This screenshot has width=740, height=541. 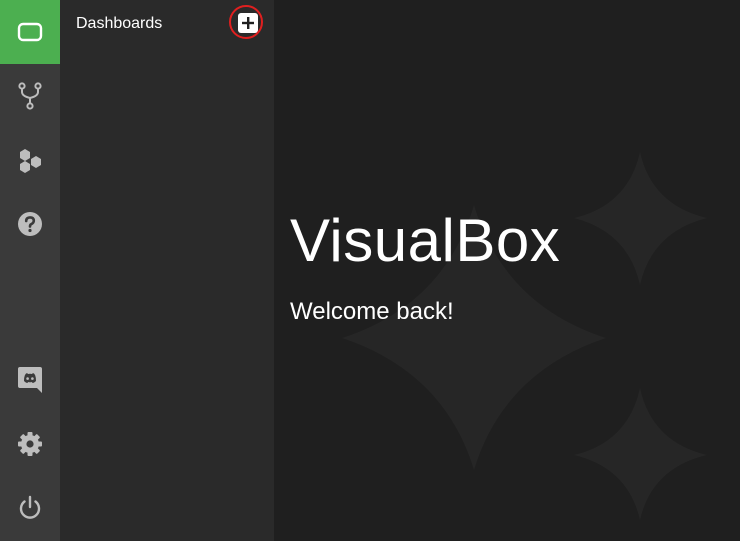 What do you see at coordinates (119, 23) in the screenshot?
I see `sidebar-title: Dashboards` at bounding box center [119, 23].